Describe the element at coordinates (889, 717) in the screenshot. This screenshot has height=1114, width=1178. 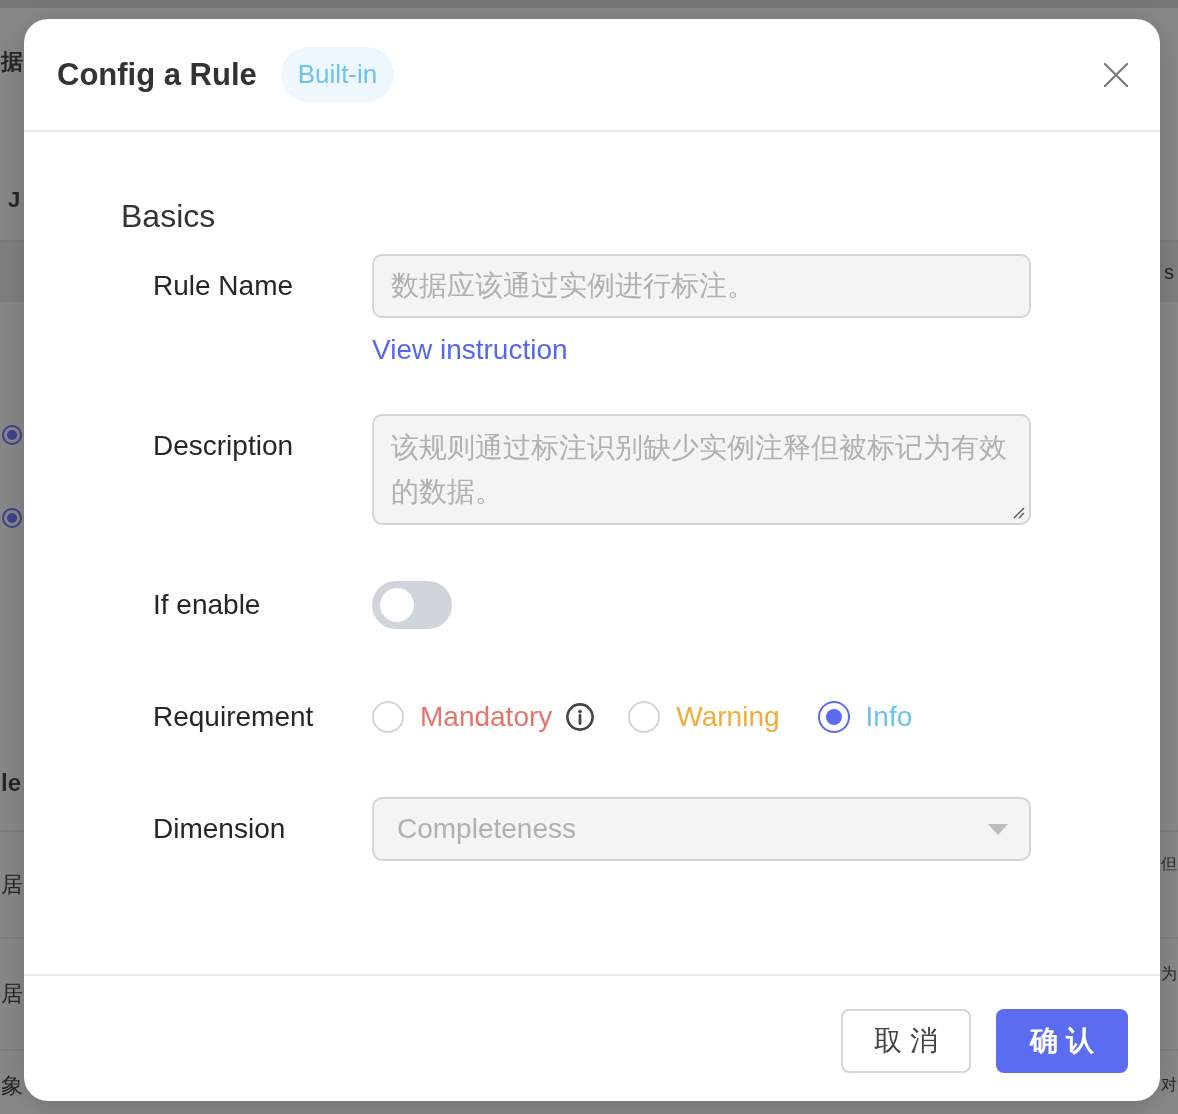
I see `option-label: Info` at that location.